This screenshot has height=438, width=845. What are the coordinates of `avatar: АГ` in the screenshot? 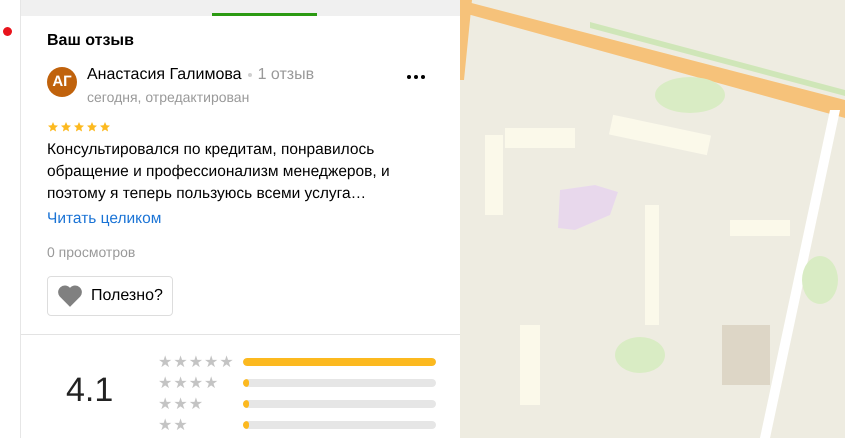 It's located at (62, 82).